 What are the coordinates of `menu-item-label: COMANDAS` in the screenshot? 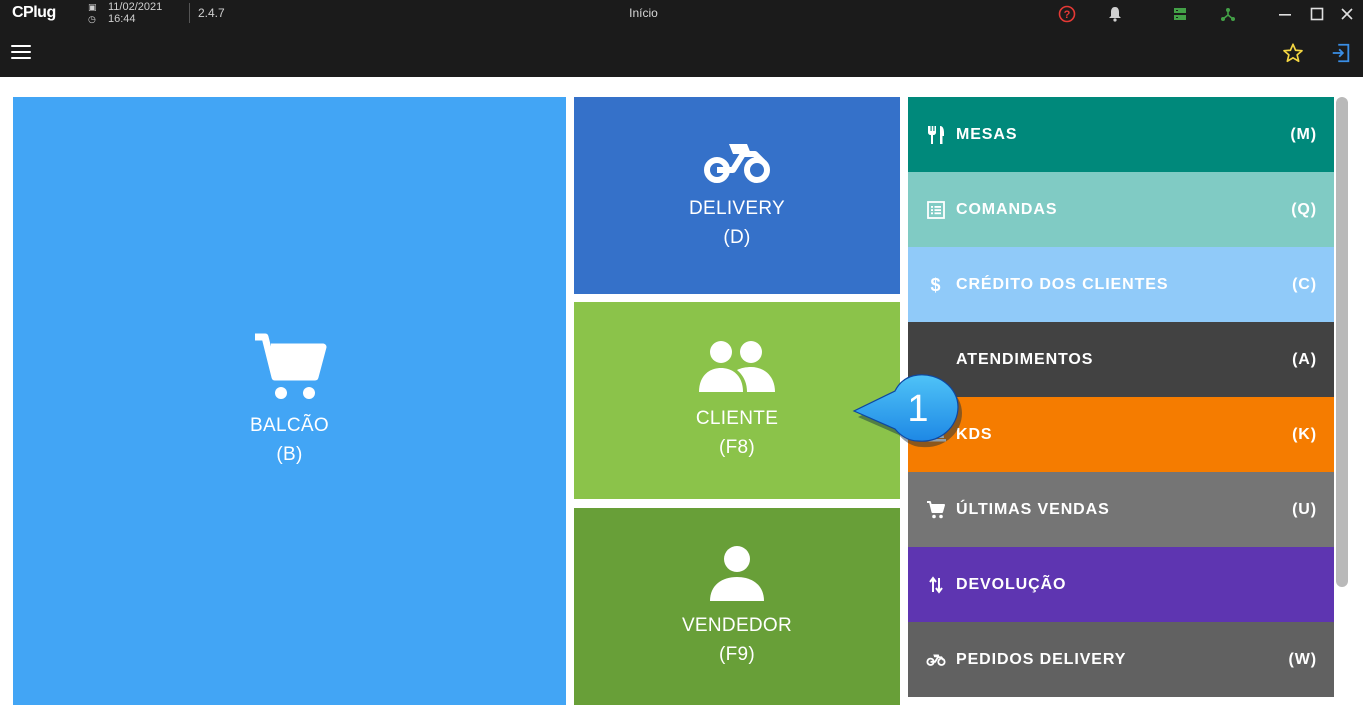 It's located at (1007, 209).